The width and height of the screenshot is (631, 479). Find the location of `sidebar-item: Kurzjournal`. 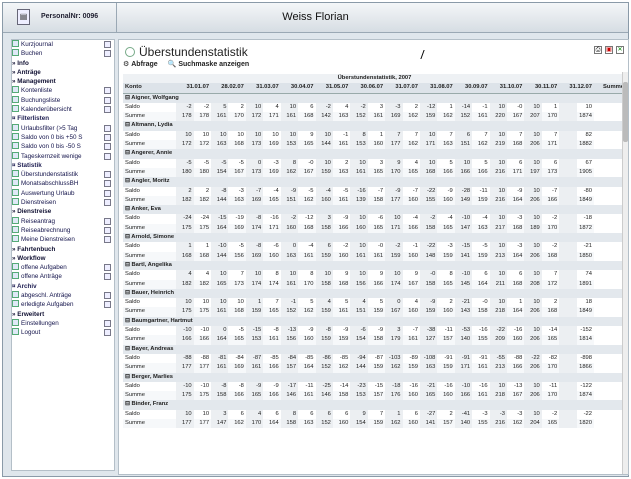

sidebar-item: Kurzjournal is located at coordinates (63, 44).